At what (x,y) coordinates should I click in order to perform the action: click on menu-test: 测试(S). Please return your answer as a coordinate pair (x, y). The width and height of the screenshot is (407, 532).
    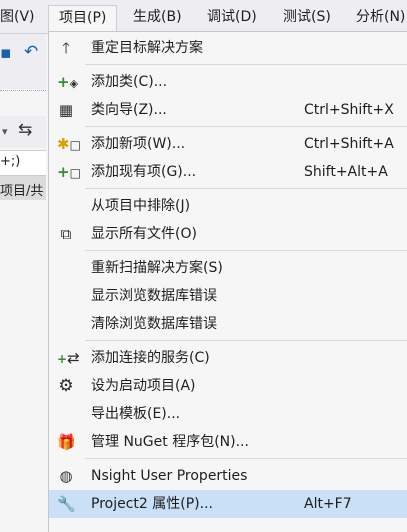
    Looking at the image, I should click on (307, 17).